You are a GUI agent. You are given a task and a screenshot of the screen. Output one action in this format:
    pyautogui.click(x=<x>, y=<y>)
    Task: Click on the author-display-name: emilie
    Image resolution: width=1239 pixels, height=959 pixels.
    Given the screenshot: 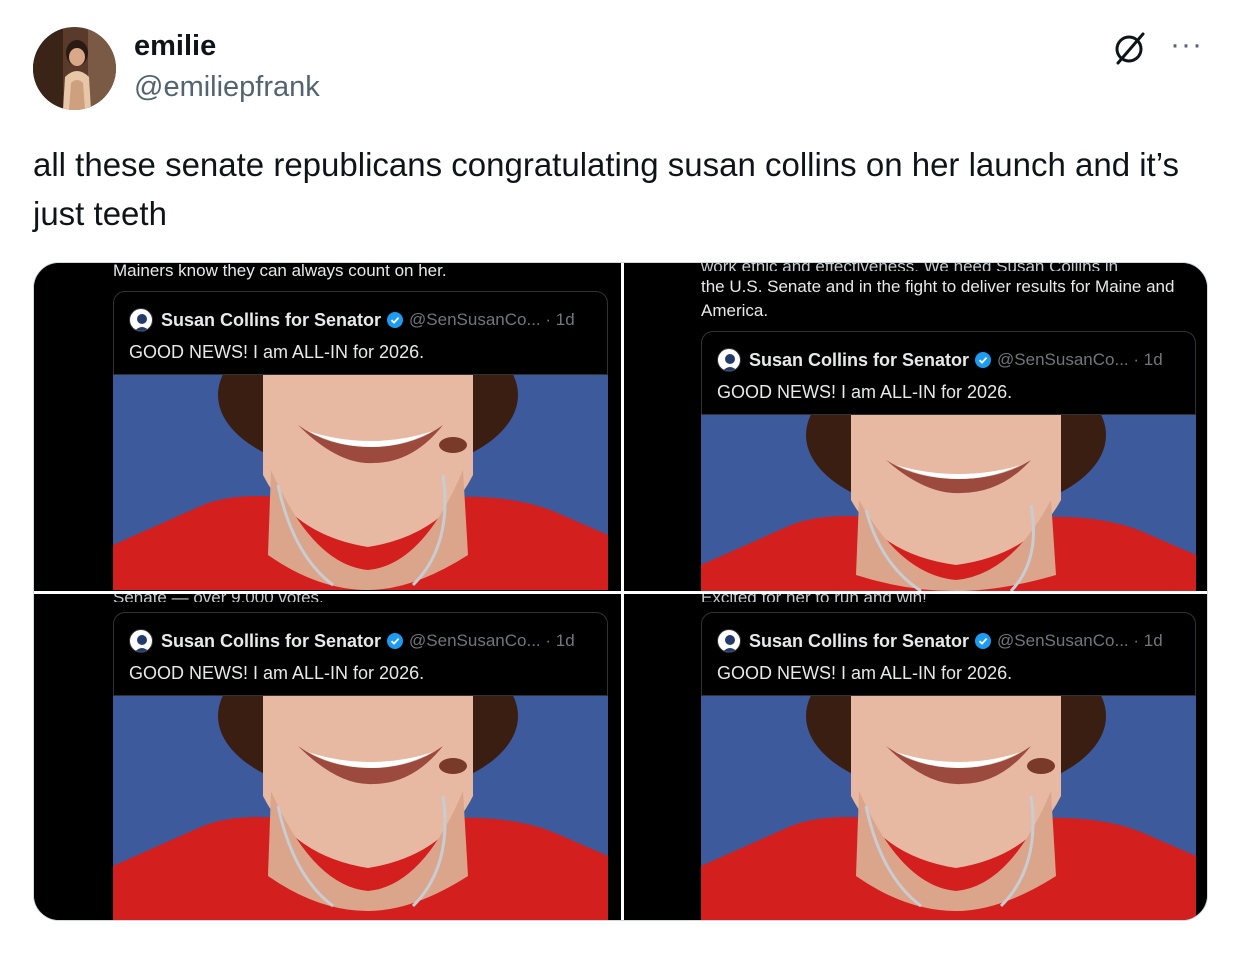 What is the action you would take?
    pyautogui.click(x=175, y=46)
    